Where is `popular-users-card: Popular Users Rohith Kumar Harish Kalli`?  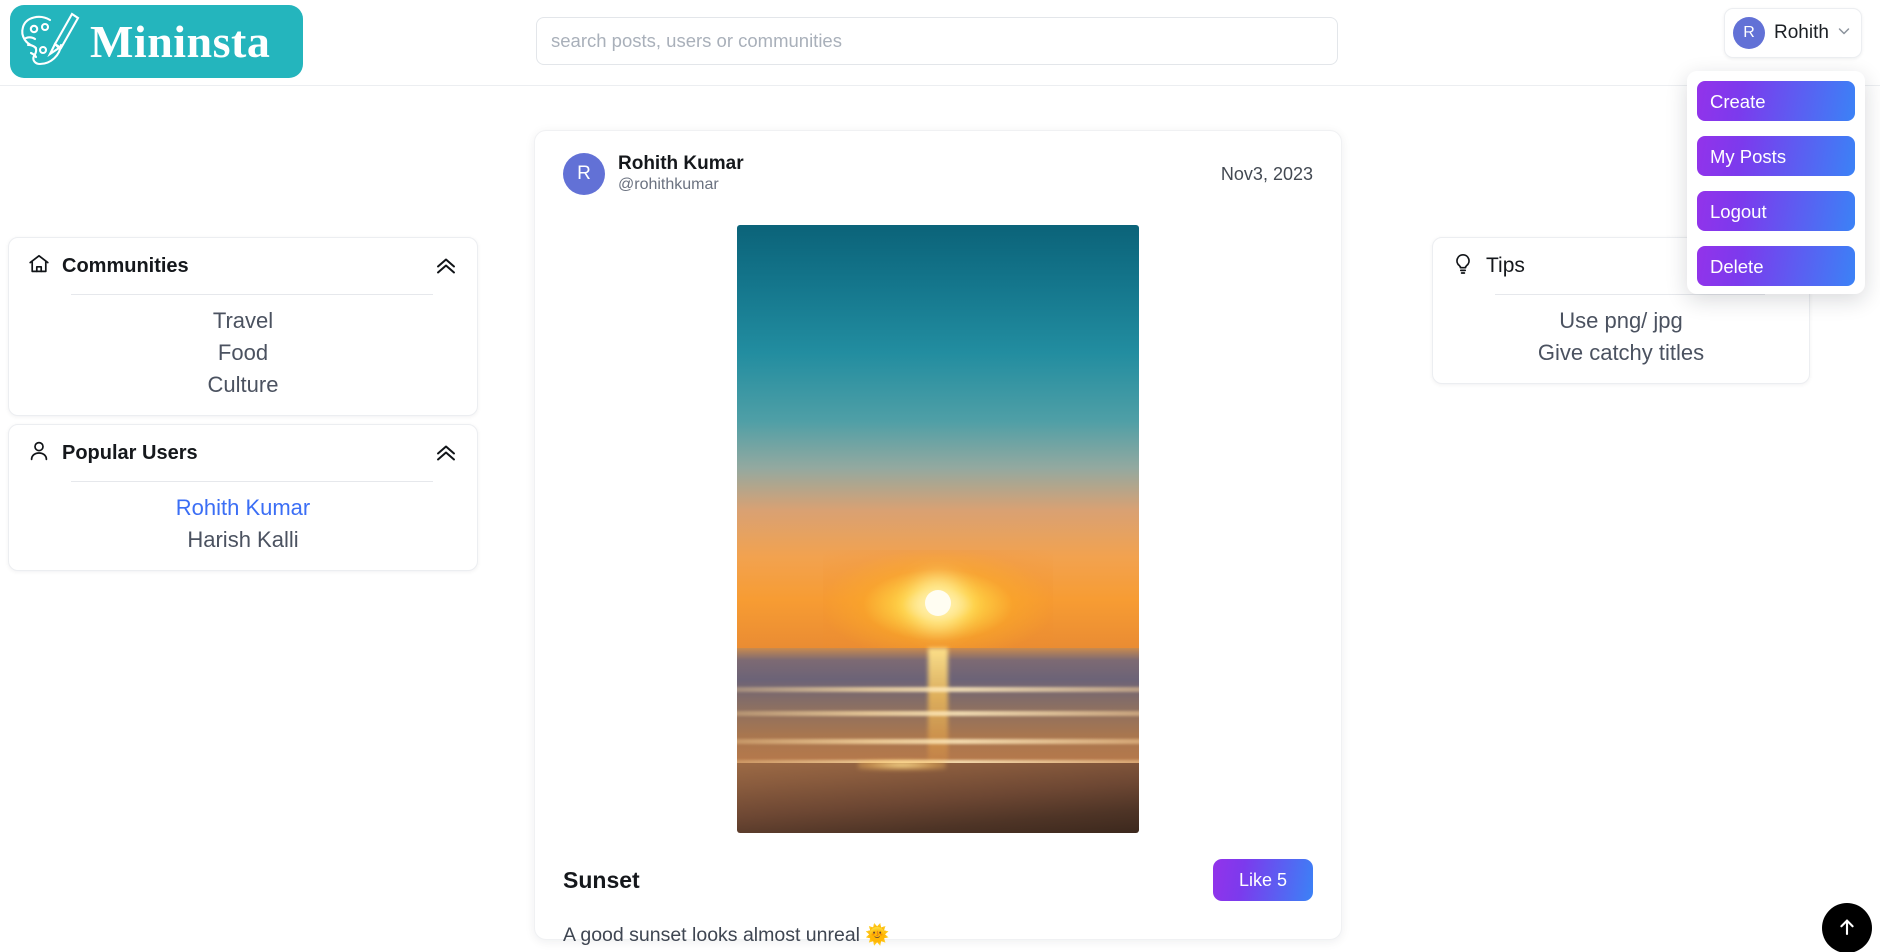 popular-users-card: Popular Users Rohith Kumar Harish Kalli is located at coordinates (243, 497).